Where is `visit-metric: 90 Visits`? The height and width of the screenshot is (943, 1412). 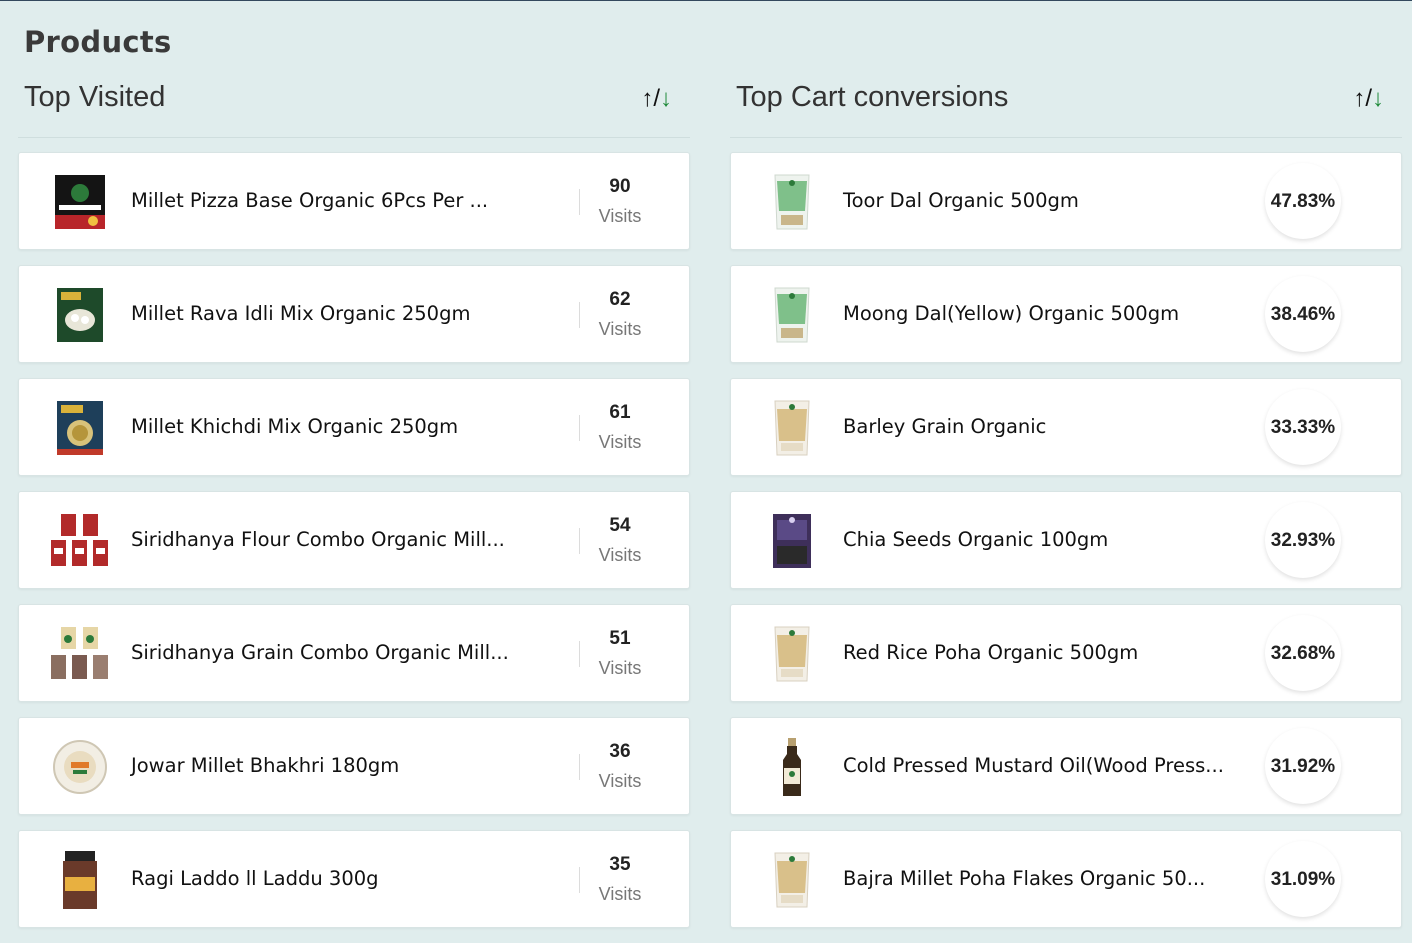 visit-metric: 90 Visits is located at coordinates (620, 204).